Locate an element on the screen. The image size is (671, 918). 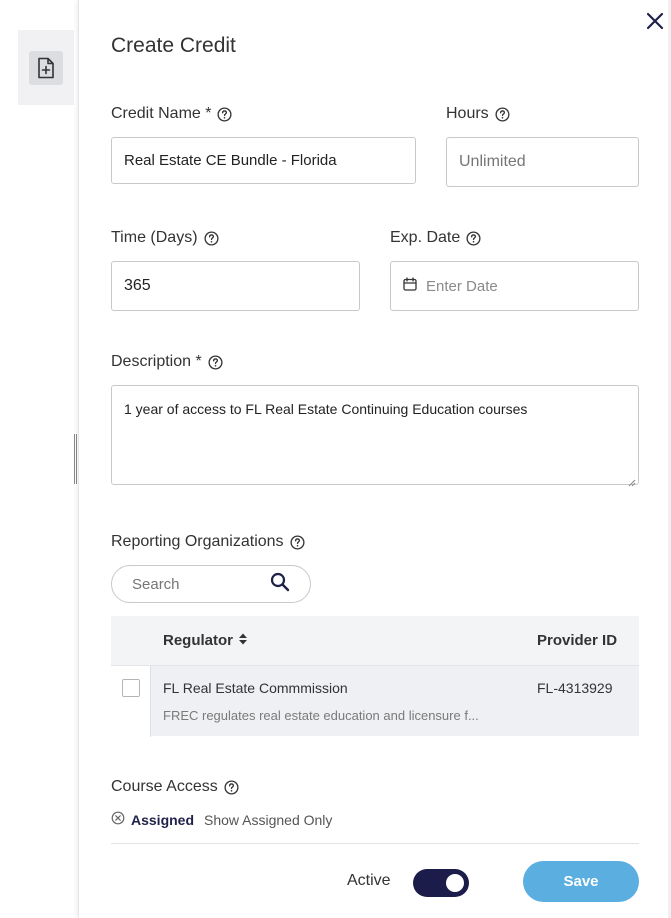
exp-date-label: Exp. Date is located at coordinates (435, 238).